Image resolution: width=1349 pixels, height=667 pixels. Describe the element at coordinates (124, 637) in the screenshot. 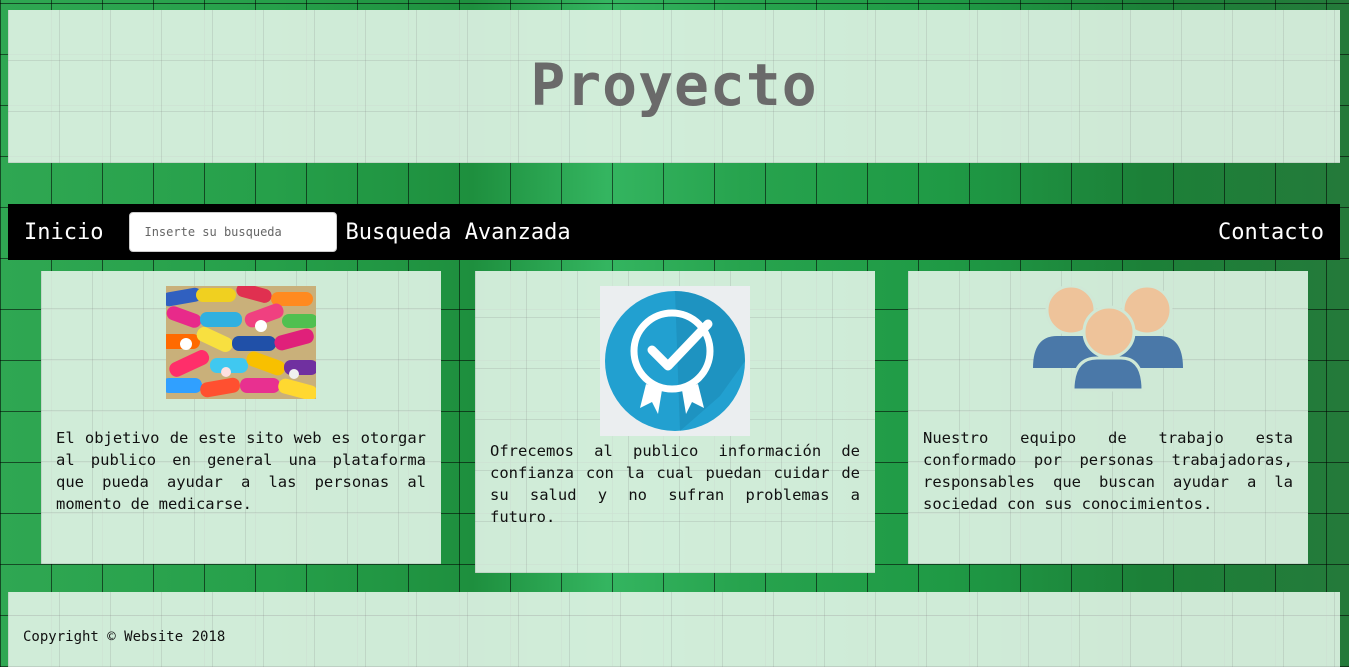

I see `copyright-text: Copyright © Website 2018` at that location.